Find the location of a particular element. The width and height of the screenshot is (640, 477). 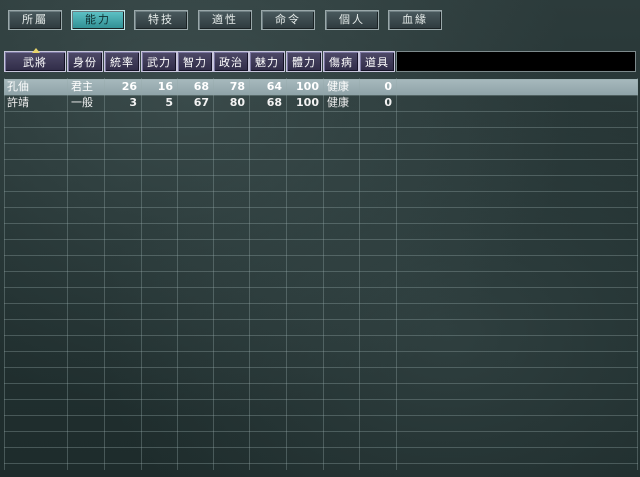

column-header-injury: 傷病 is located at coordinates (341, 61).